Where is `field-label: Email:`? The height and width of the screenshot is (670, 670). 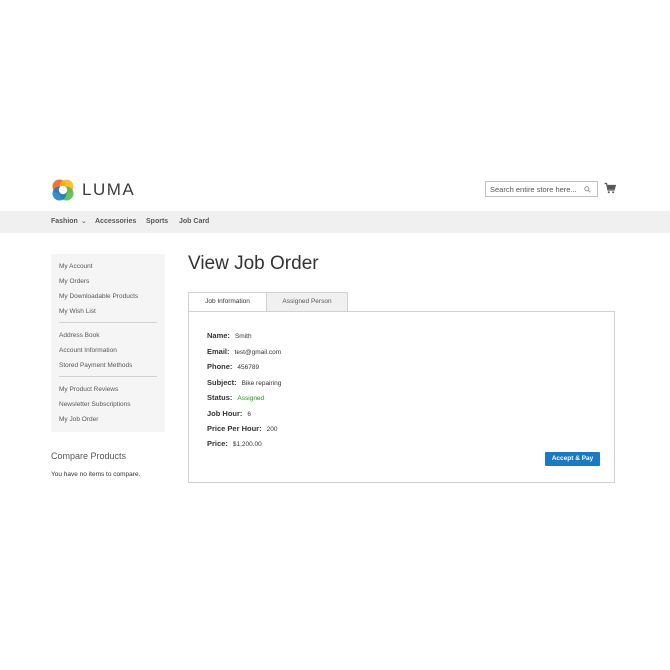 field-label: Email: is located at coordinates (218, 351).